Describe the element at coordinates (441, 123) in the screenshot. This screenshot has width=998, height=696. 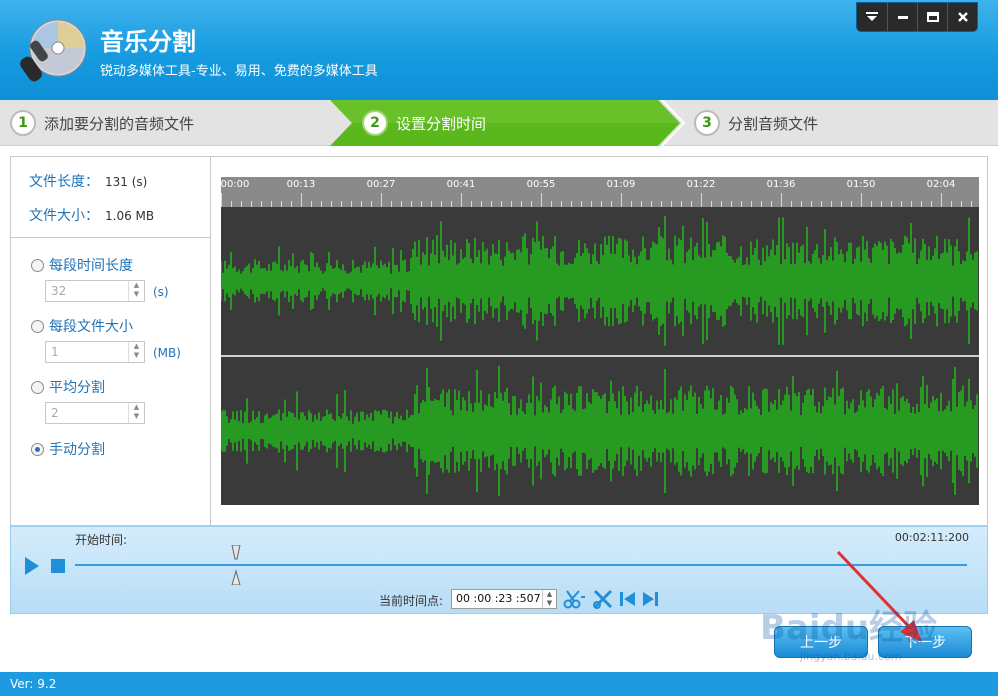
I see `step-label: 设置分割时间` at that location.